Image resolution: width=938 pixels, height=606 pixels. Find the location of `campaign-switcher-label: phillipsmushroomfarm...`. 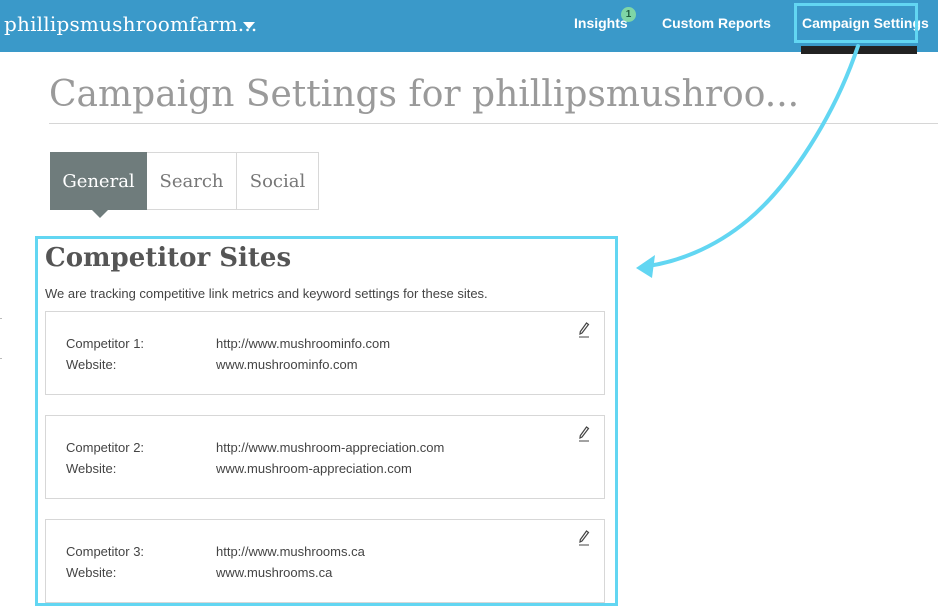

campaign-switcher-label: phillipsmushroomfarm... is located at coordinates (130, 24).